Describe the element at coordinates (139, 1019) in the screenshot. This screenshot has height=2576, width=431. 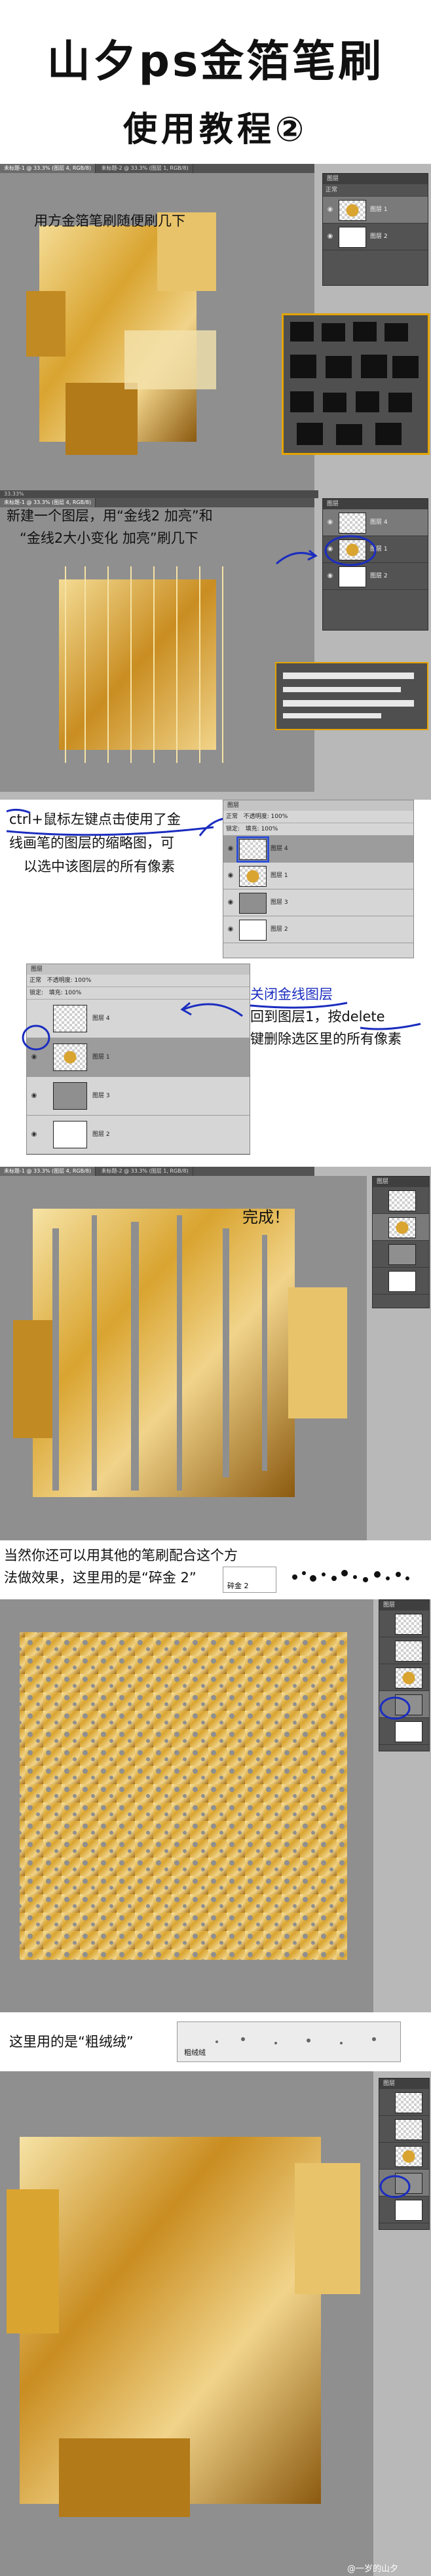
I see `layer-row: 图层 4` at that location.